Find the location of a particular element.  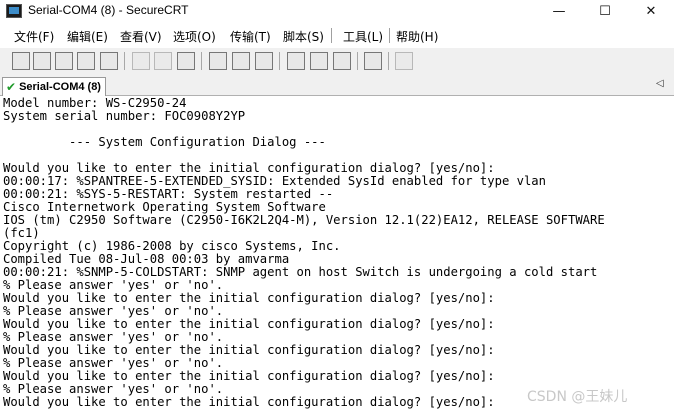

quick-connect-icon is located at coordinates (42, 61).